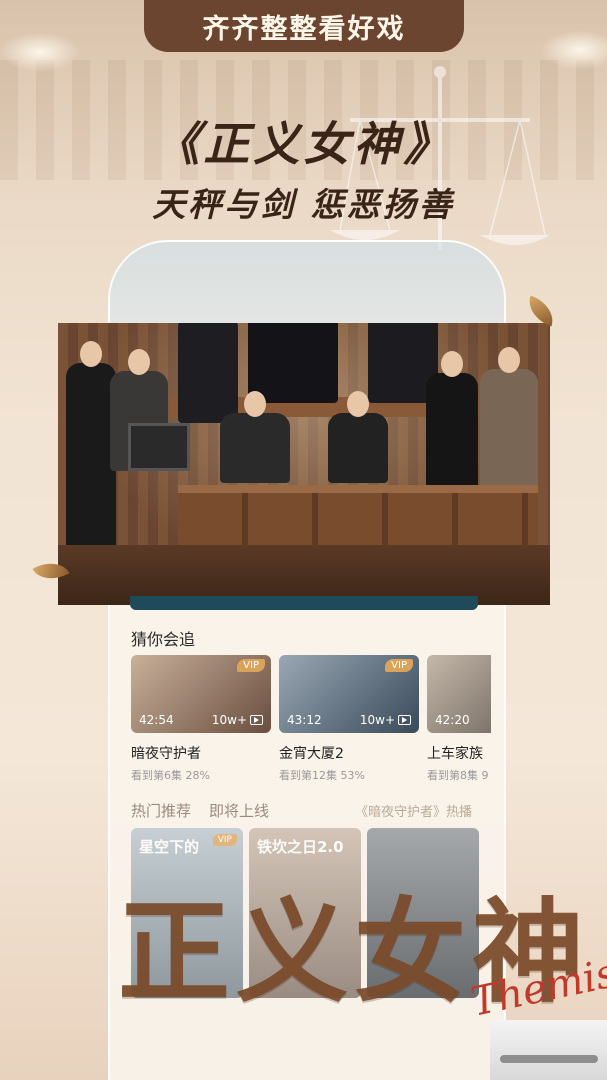  Describe the element at coordinates (304, 720) in the screenshot. I see `video-duration: 43:12` at that location.